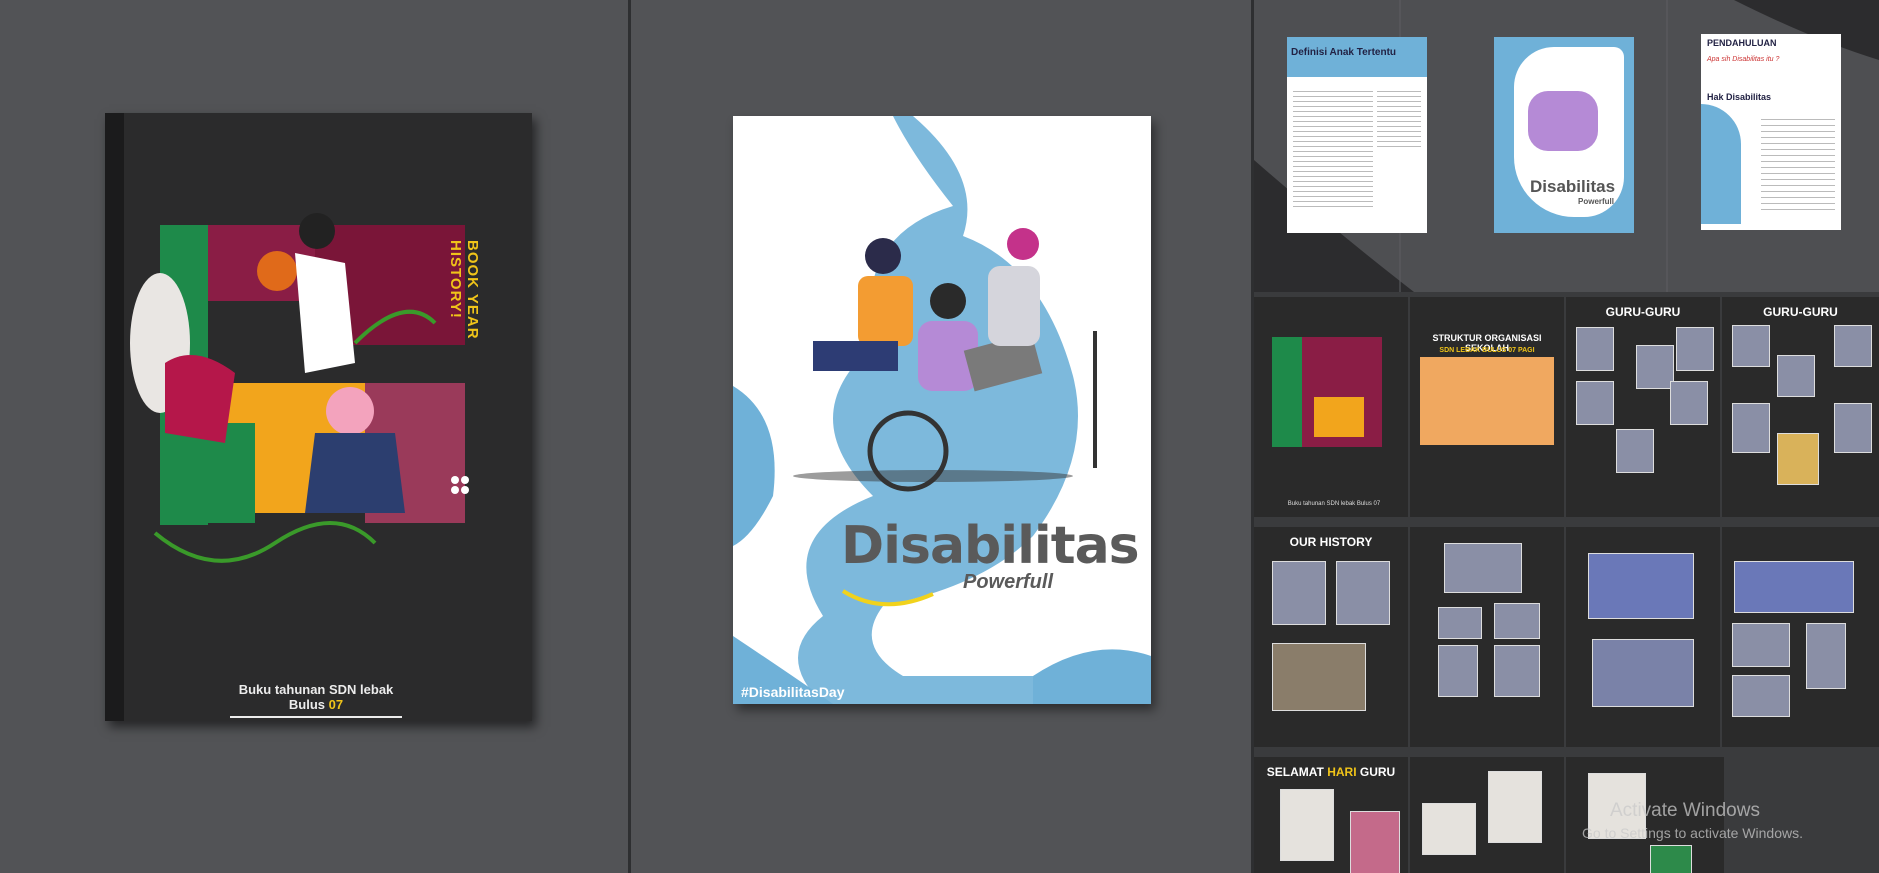  What do you see at coordinates (1487, 350) in the screenshot?
I see `thumb-struktur-sub: SDN LEBAK BULUS 07 PAGI` at bounding box center [1487, 350].